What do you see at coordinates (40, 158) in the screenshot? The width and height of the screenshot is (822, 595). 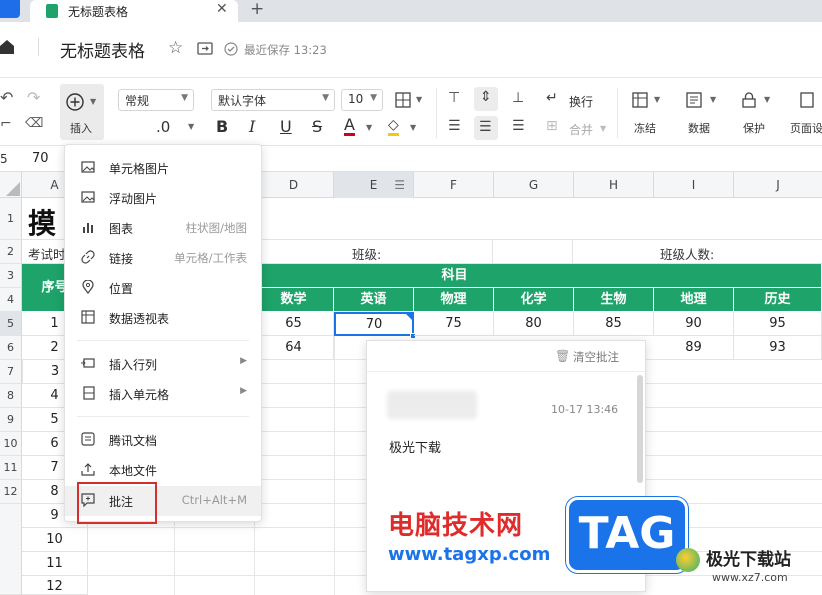 I see `formula-value: 70` at bounding box center [40, 158].